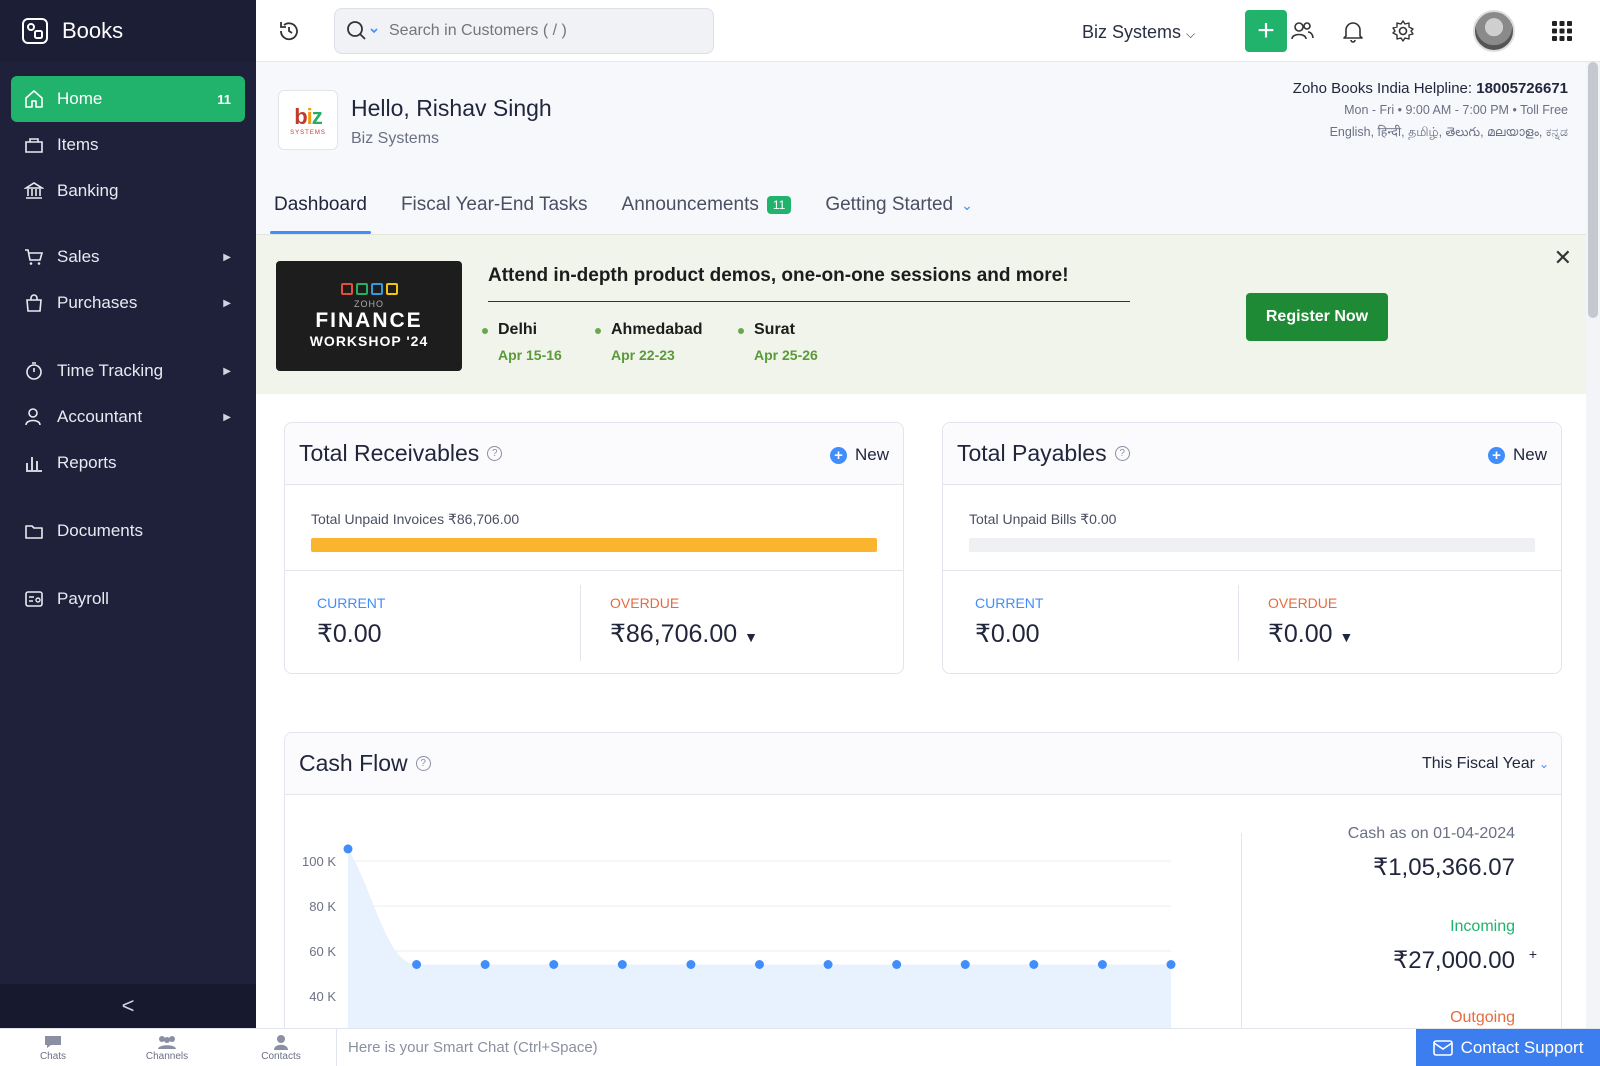 The width and height of the screenshot is (1600, 1066). What do you see at coordinates (227, 303) in the screenshot?
I see `expand-arrow-icon: ▶` at bounding box center [227, 303].